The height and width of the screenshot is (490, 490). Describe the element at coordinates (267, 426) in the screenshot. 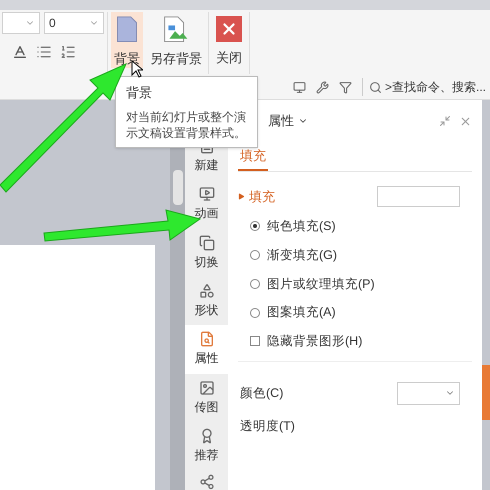

I see `field-label: 透明度(T)` at that location.